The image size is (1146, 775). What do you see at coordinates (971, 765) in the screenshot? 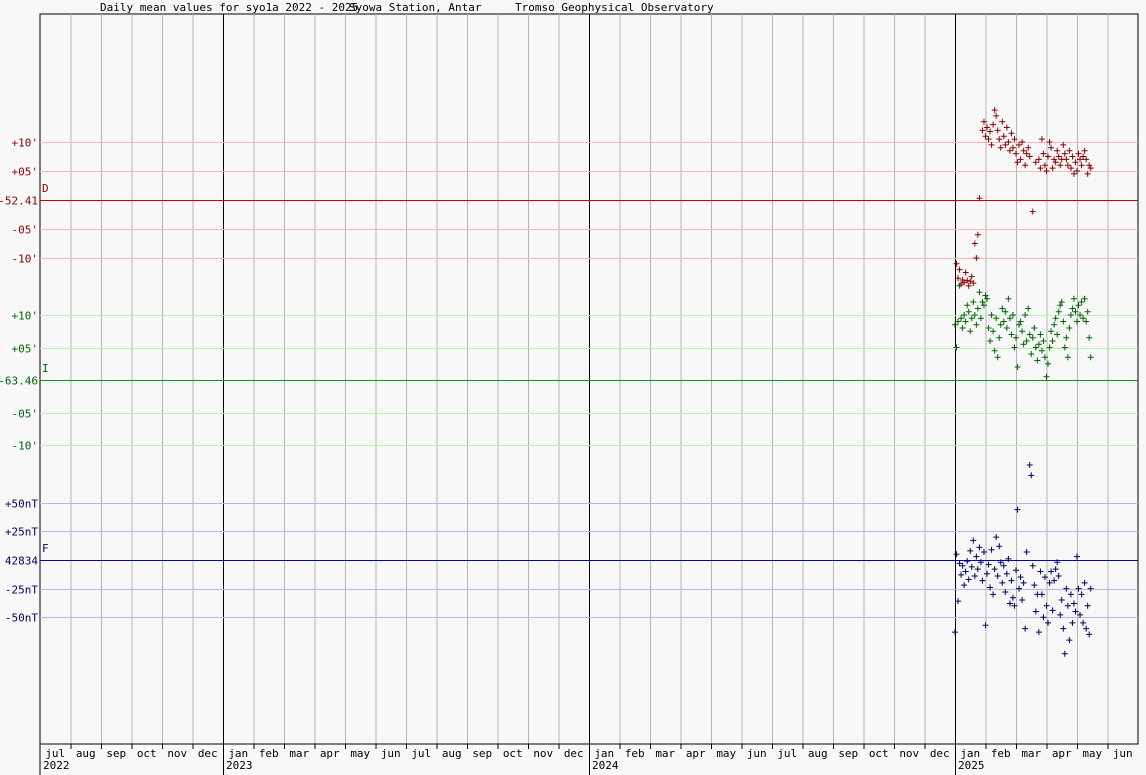
I see `year-label: 2025` at bounding box center [971, 765].